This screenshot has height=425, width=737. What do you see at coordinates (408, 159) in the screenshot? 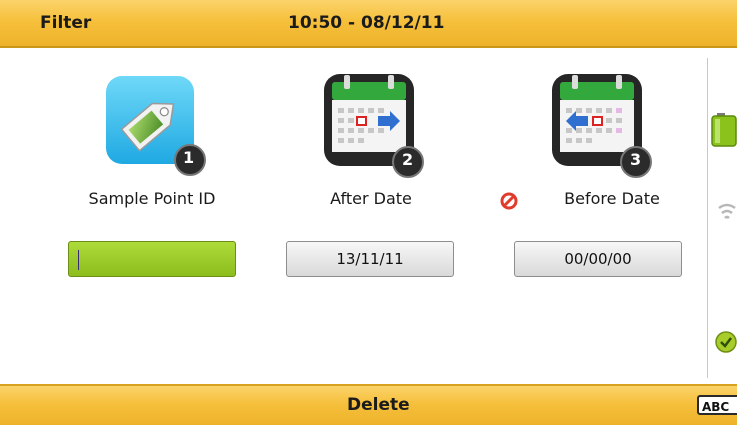
I see `badge-number: 2` at bounding box center [408, 159].